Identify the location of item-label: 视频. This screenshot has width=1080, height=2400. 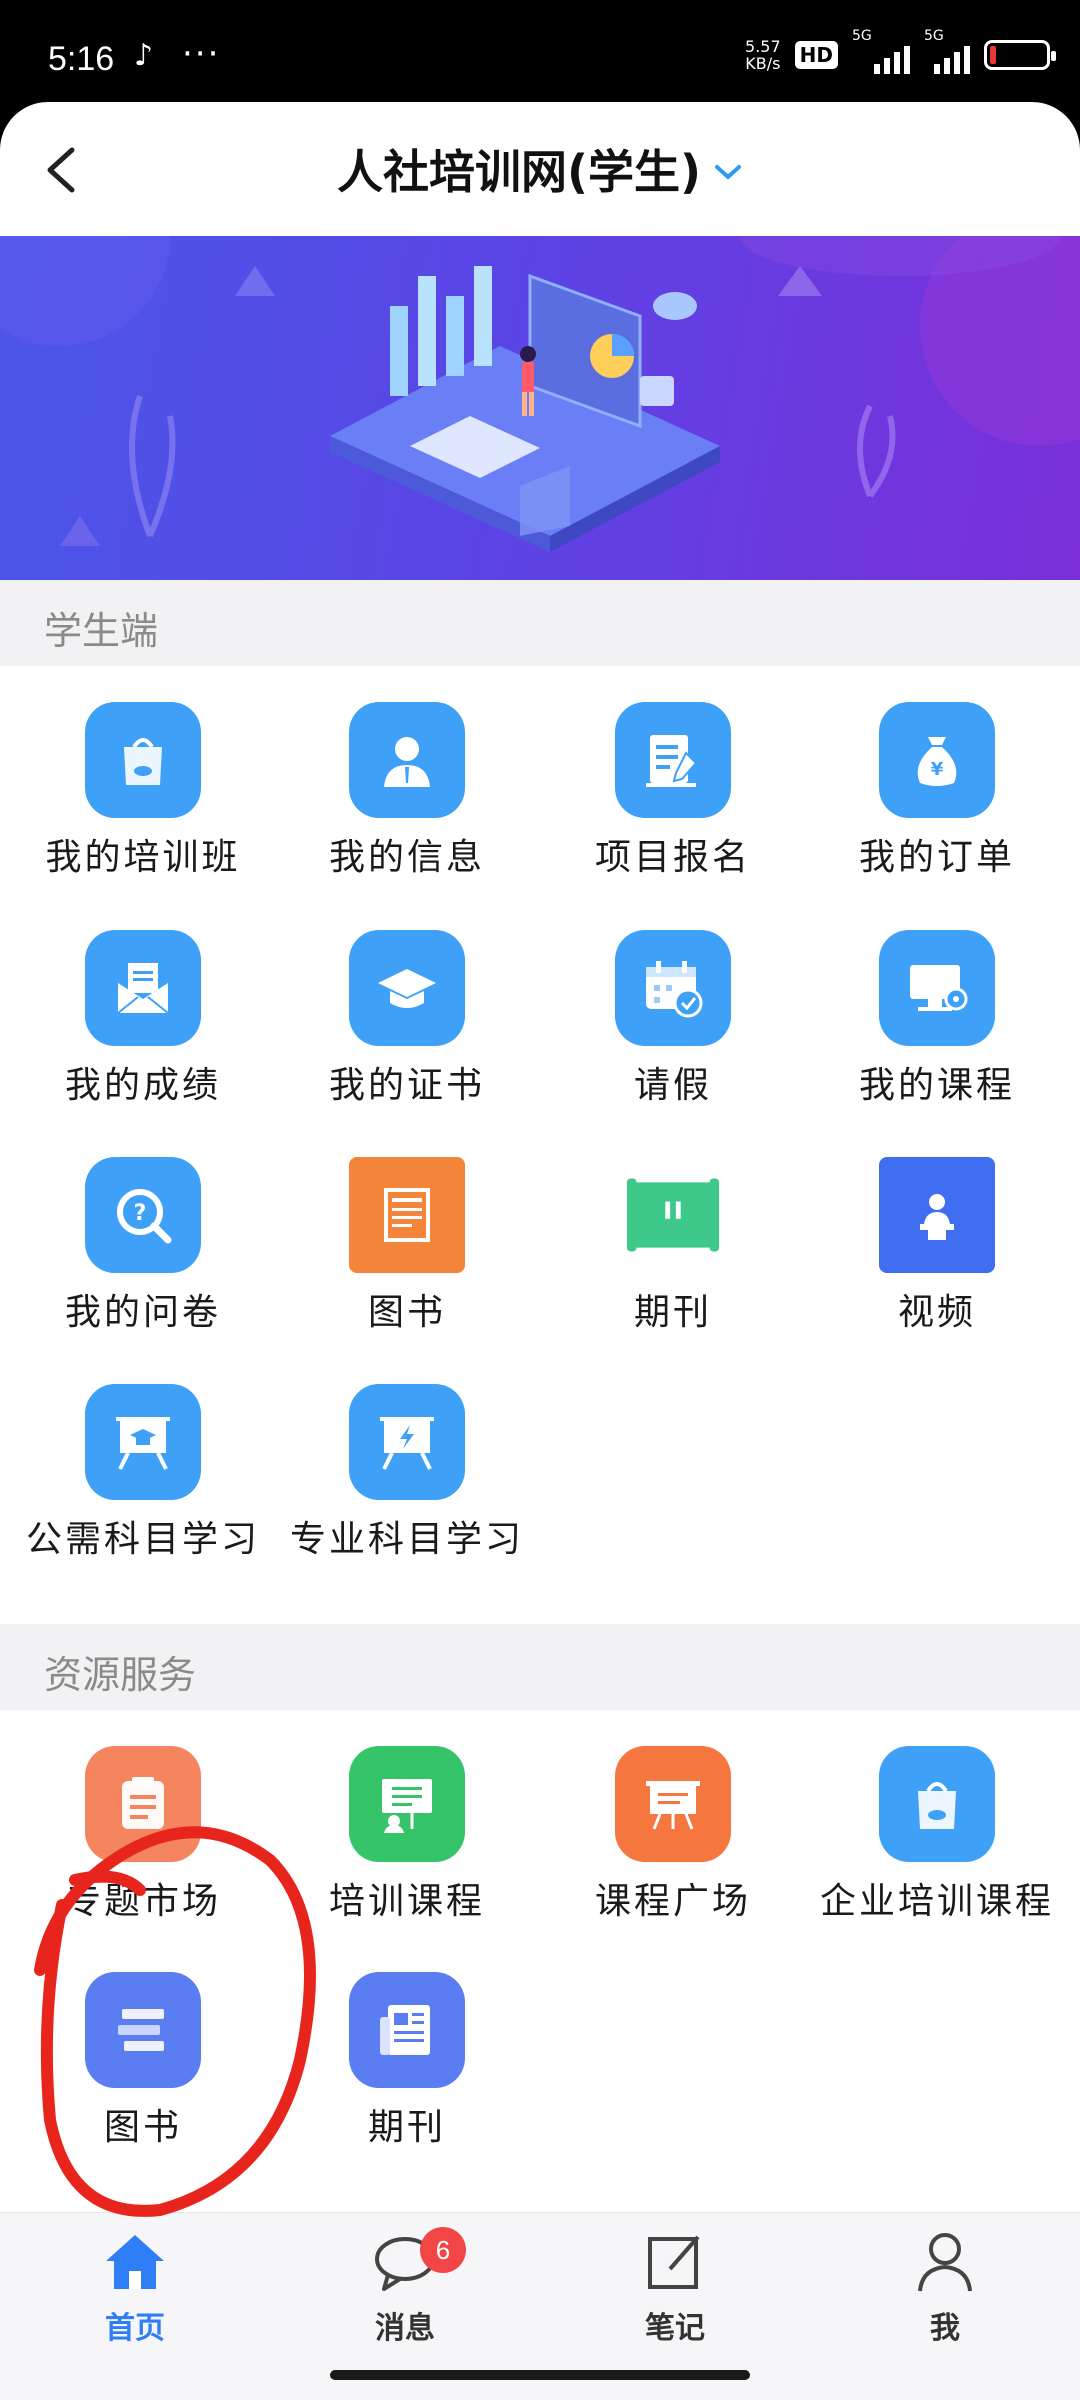
(936, 1312).